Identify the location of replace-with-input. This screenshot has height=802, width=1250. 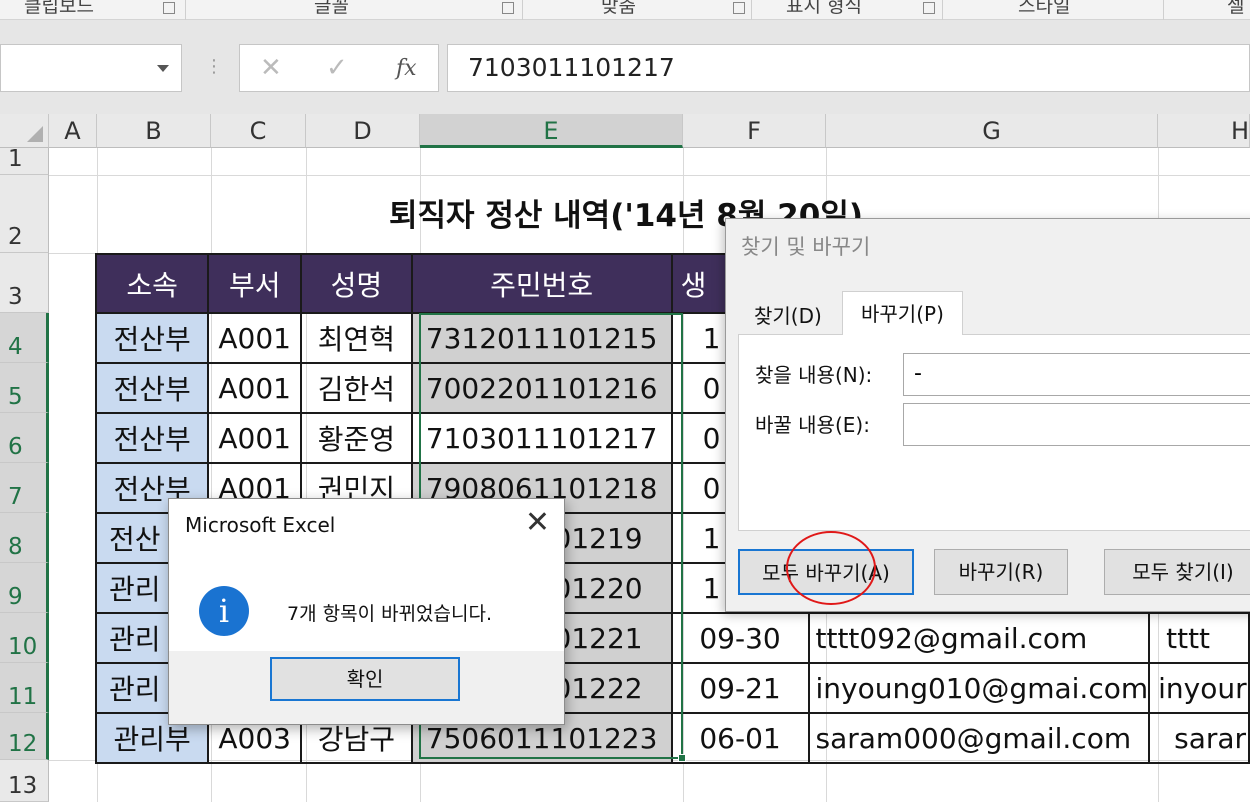
(1076, 424).